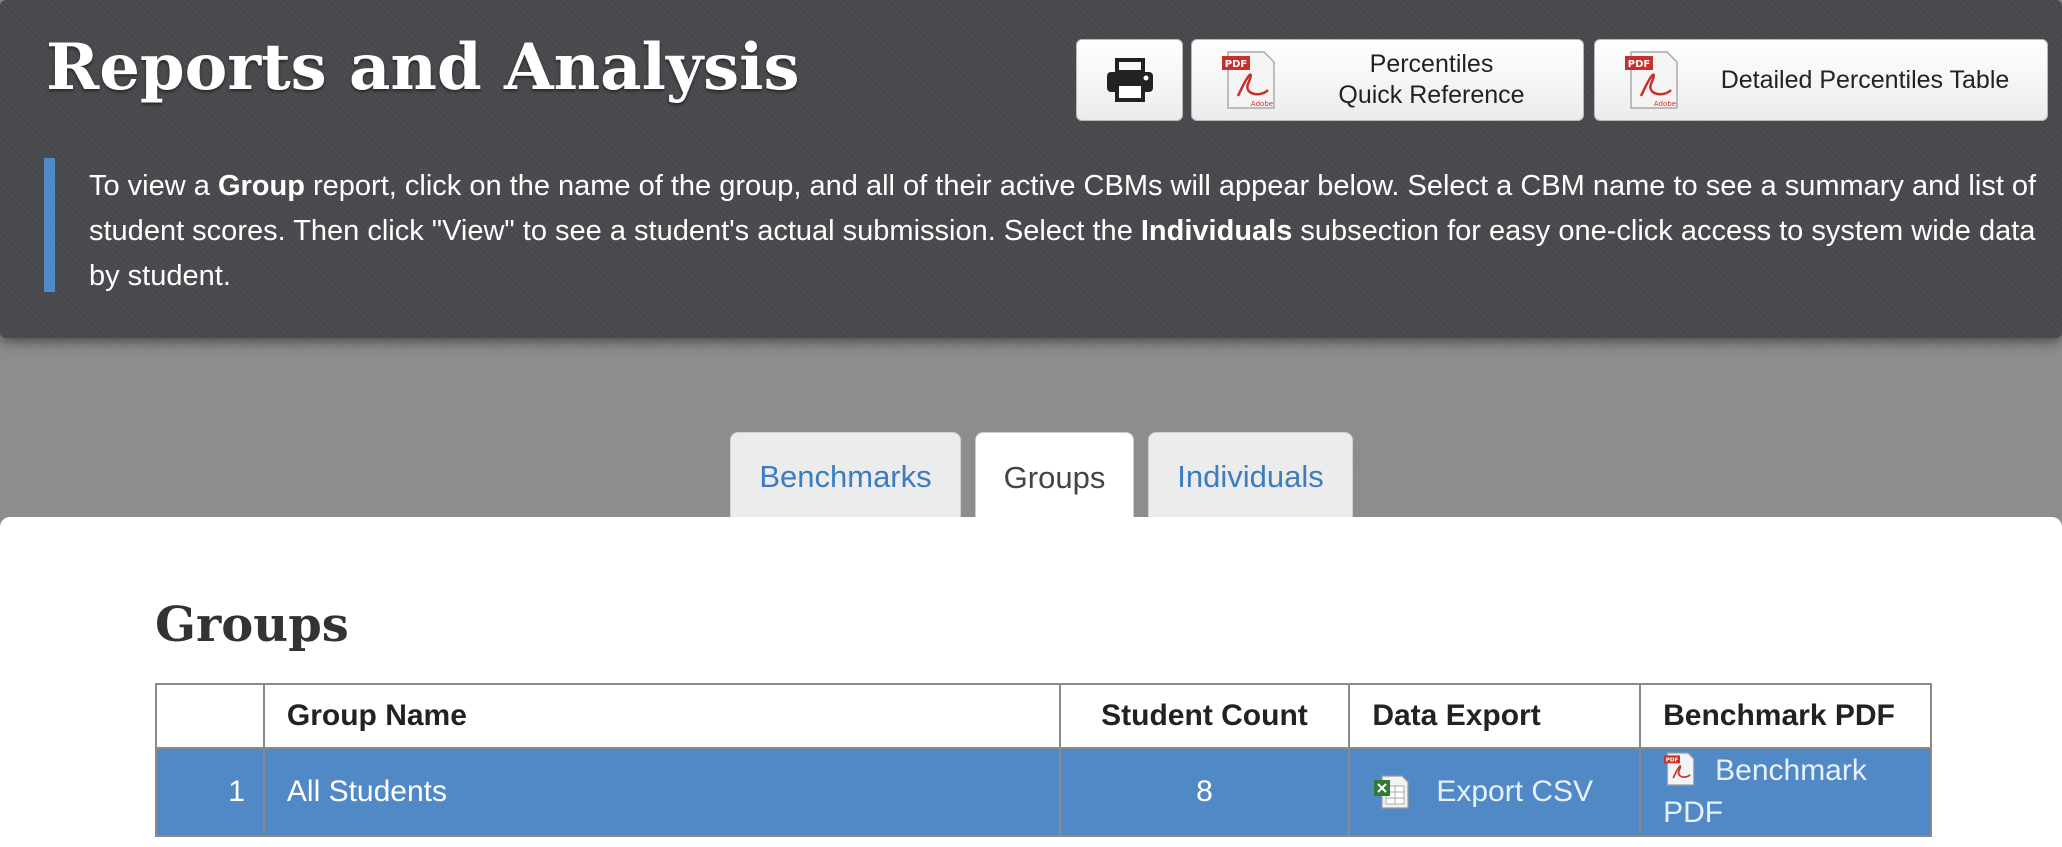 This screenshot has height=847, width=2062. What do you see at coordinates (1865, 79) in the screenshot?
I see `detailed-percentiles-label: Detailed Percentiles Table` at bounding box center [1865, 79].